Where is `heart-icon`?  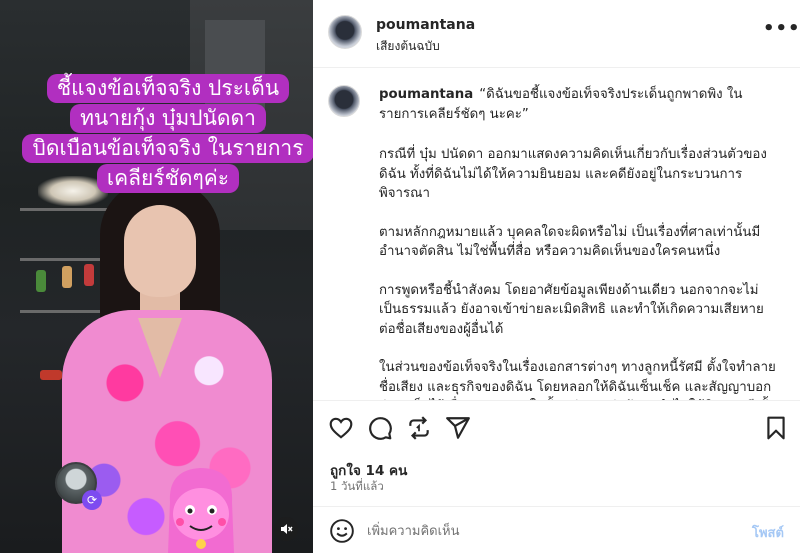
heart-icon is located at coordinates (341, 428).